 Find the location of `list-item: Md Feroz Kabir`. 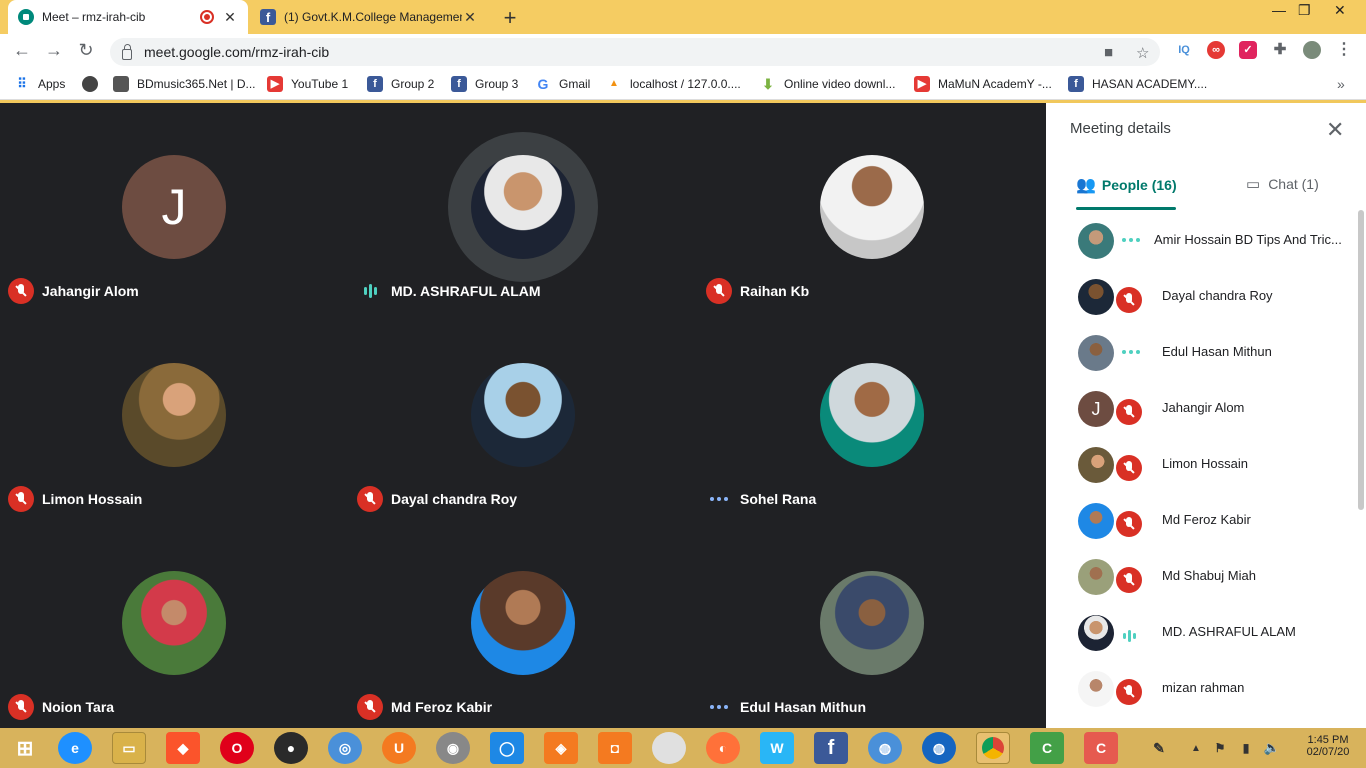

list-item: Md Feroz Kabir is located at coordinates (1202, 519).